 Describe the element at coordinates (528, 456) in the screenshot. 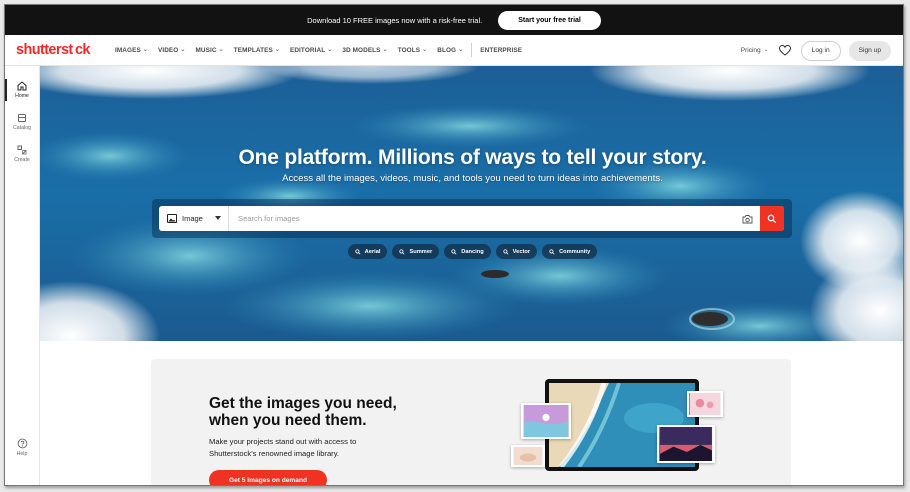

I see `thumbnail-bowl-image` at that location.